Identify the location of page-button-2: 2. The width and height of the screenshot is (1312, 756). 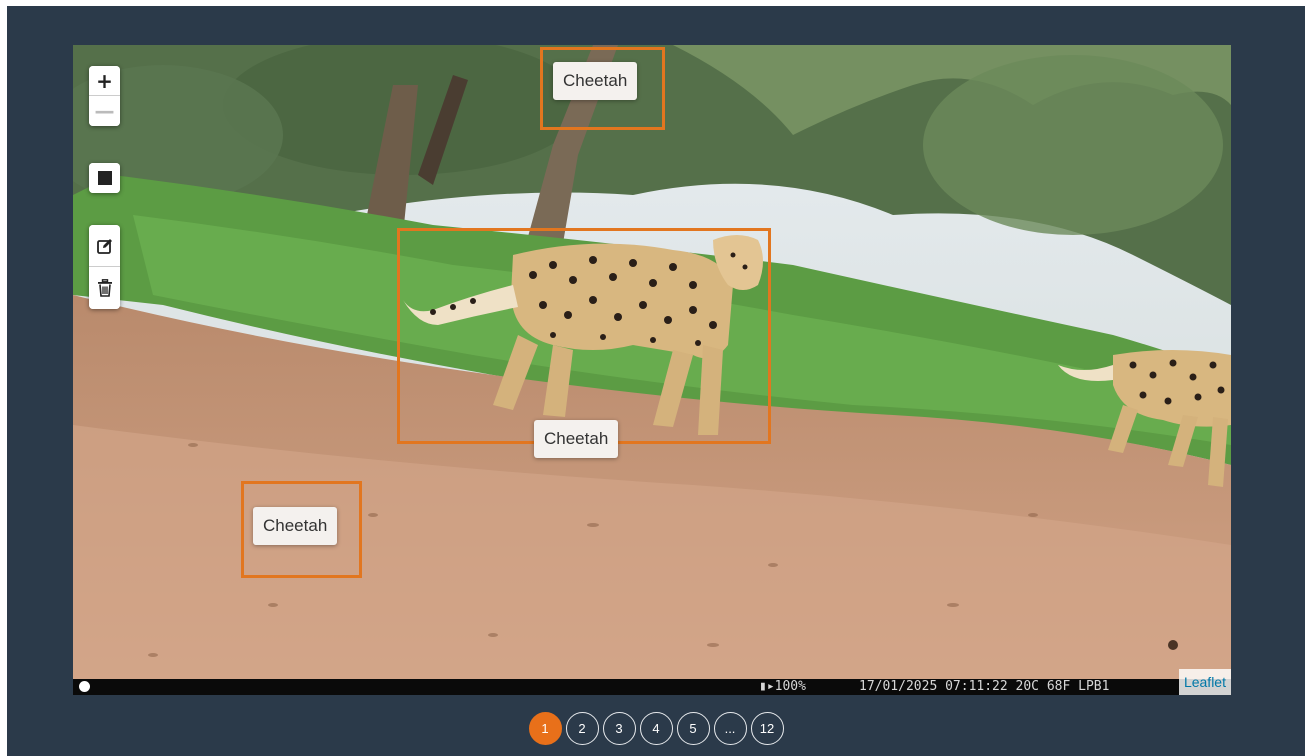
(582, 728).